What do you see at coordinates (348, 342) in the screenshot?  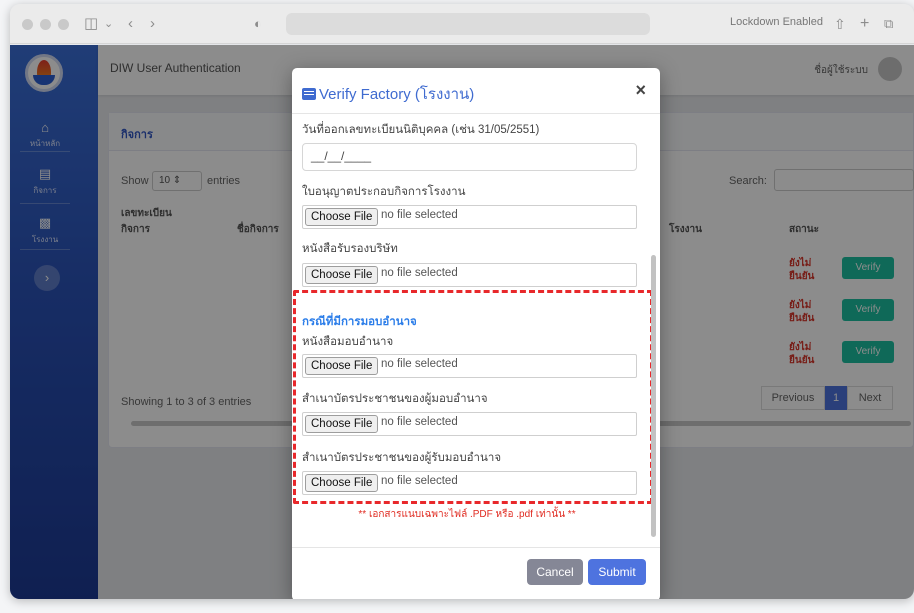 I see `file-label-power-of-attorney: หนังสือมอบอำนาจ` at bounding box center [348, 342].